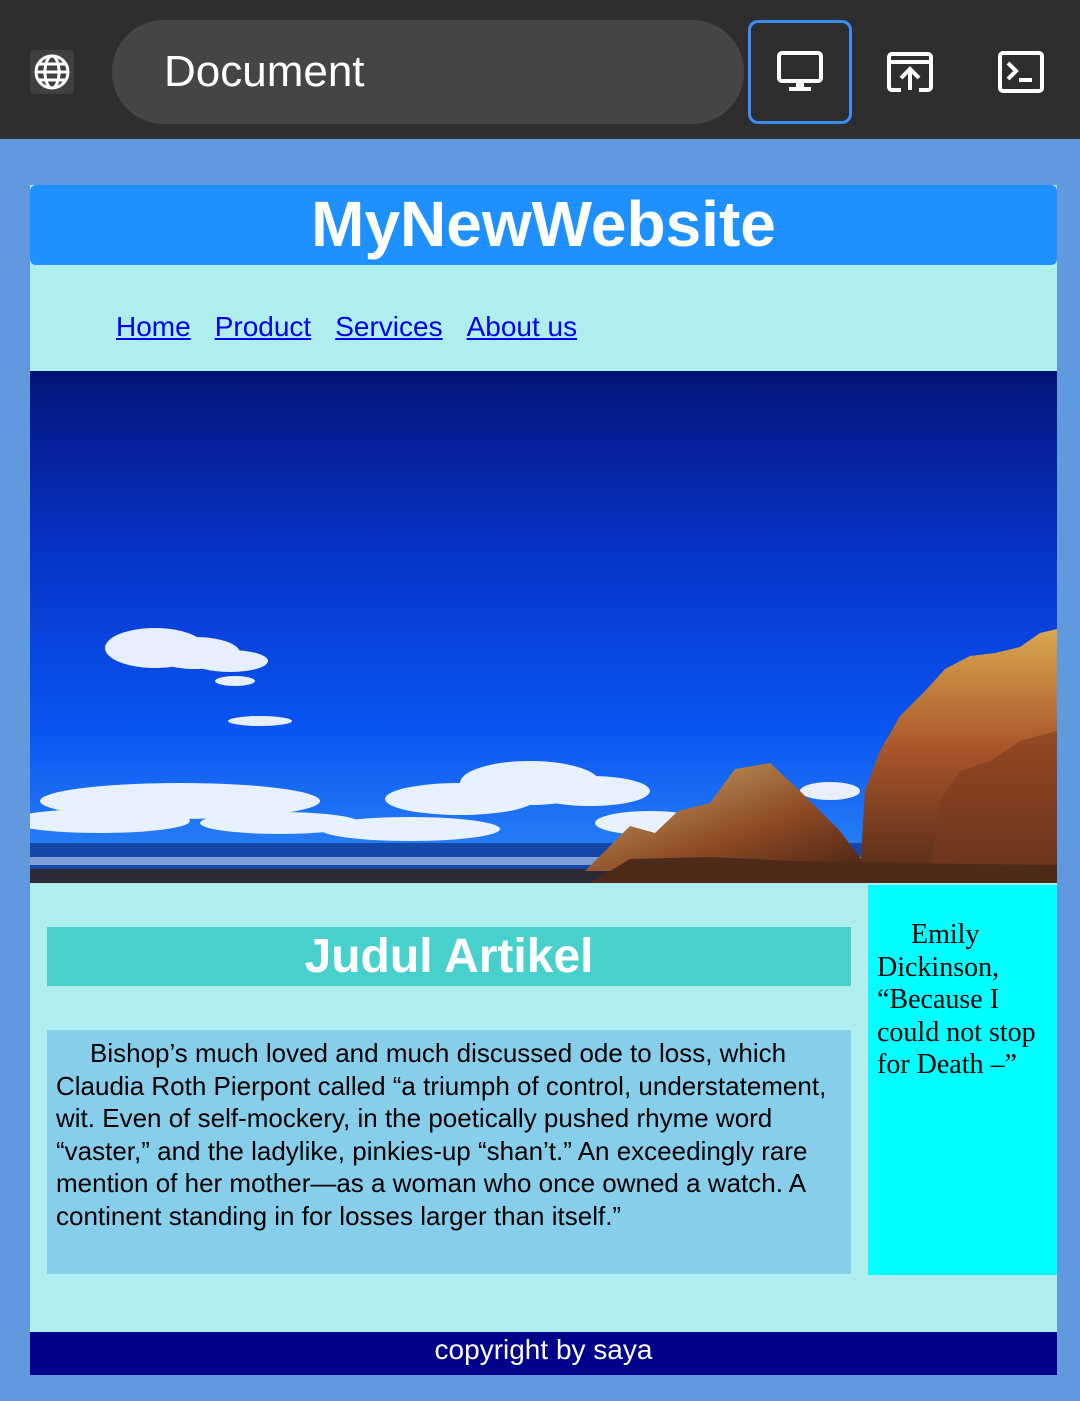 This screenshot has height=1401, width=1080. I want to click on address-bar-title: Document, so click(264, 71).